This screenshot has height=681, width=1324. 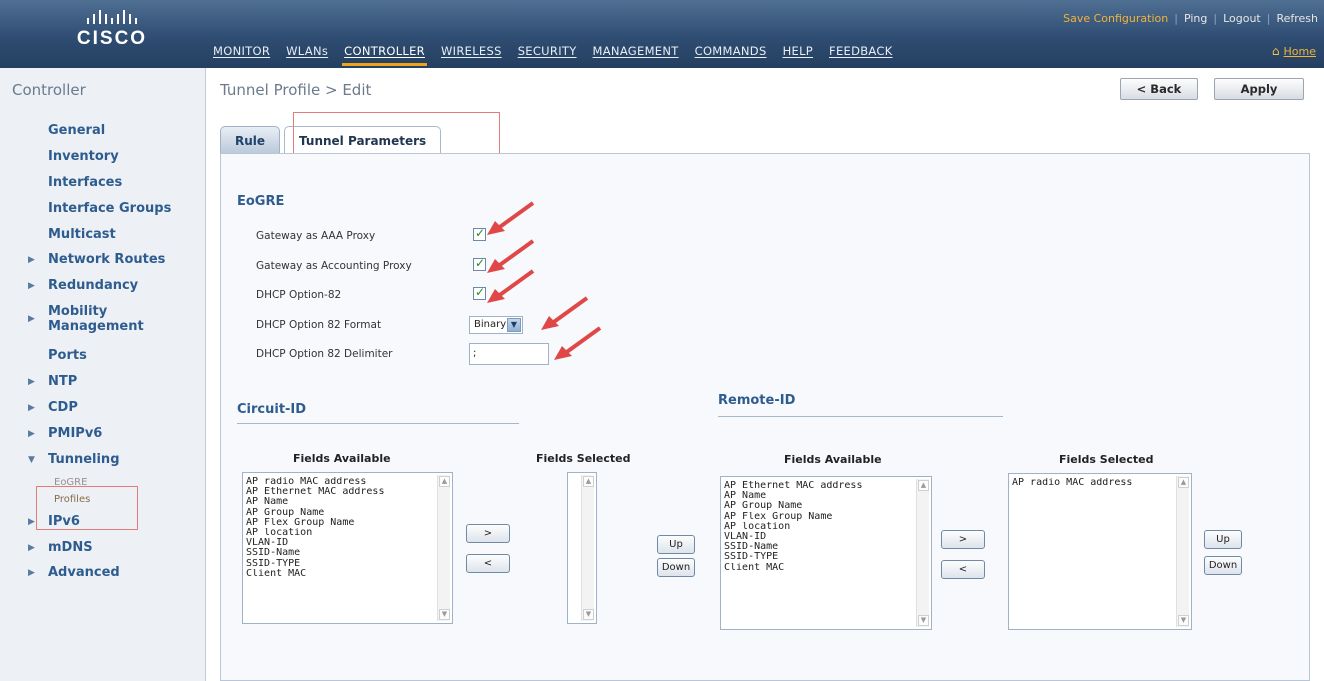 I want to click on cisco-logo: CISCO, so click(x=112, y=33).